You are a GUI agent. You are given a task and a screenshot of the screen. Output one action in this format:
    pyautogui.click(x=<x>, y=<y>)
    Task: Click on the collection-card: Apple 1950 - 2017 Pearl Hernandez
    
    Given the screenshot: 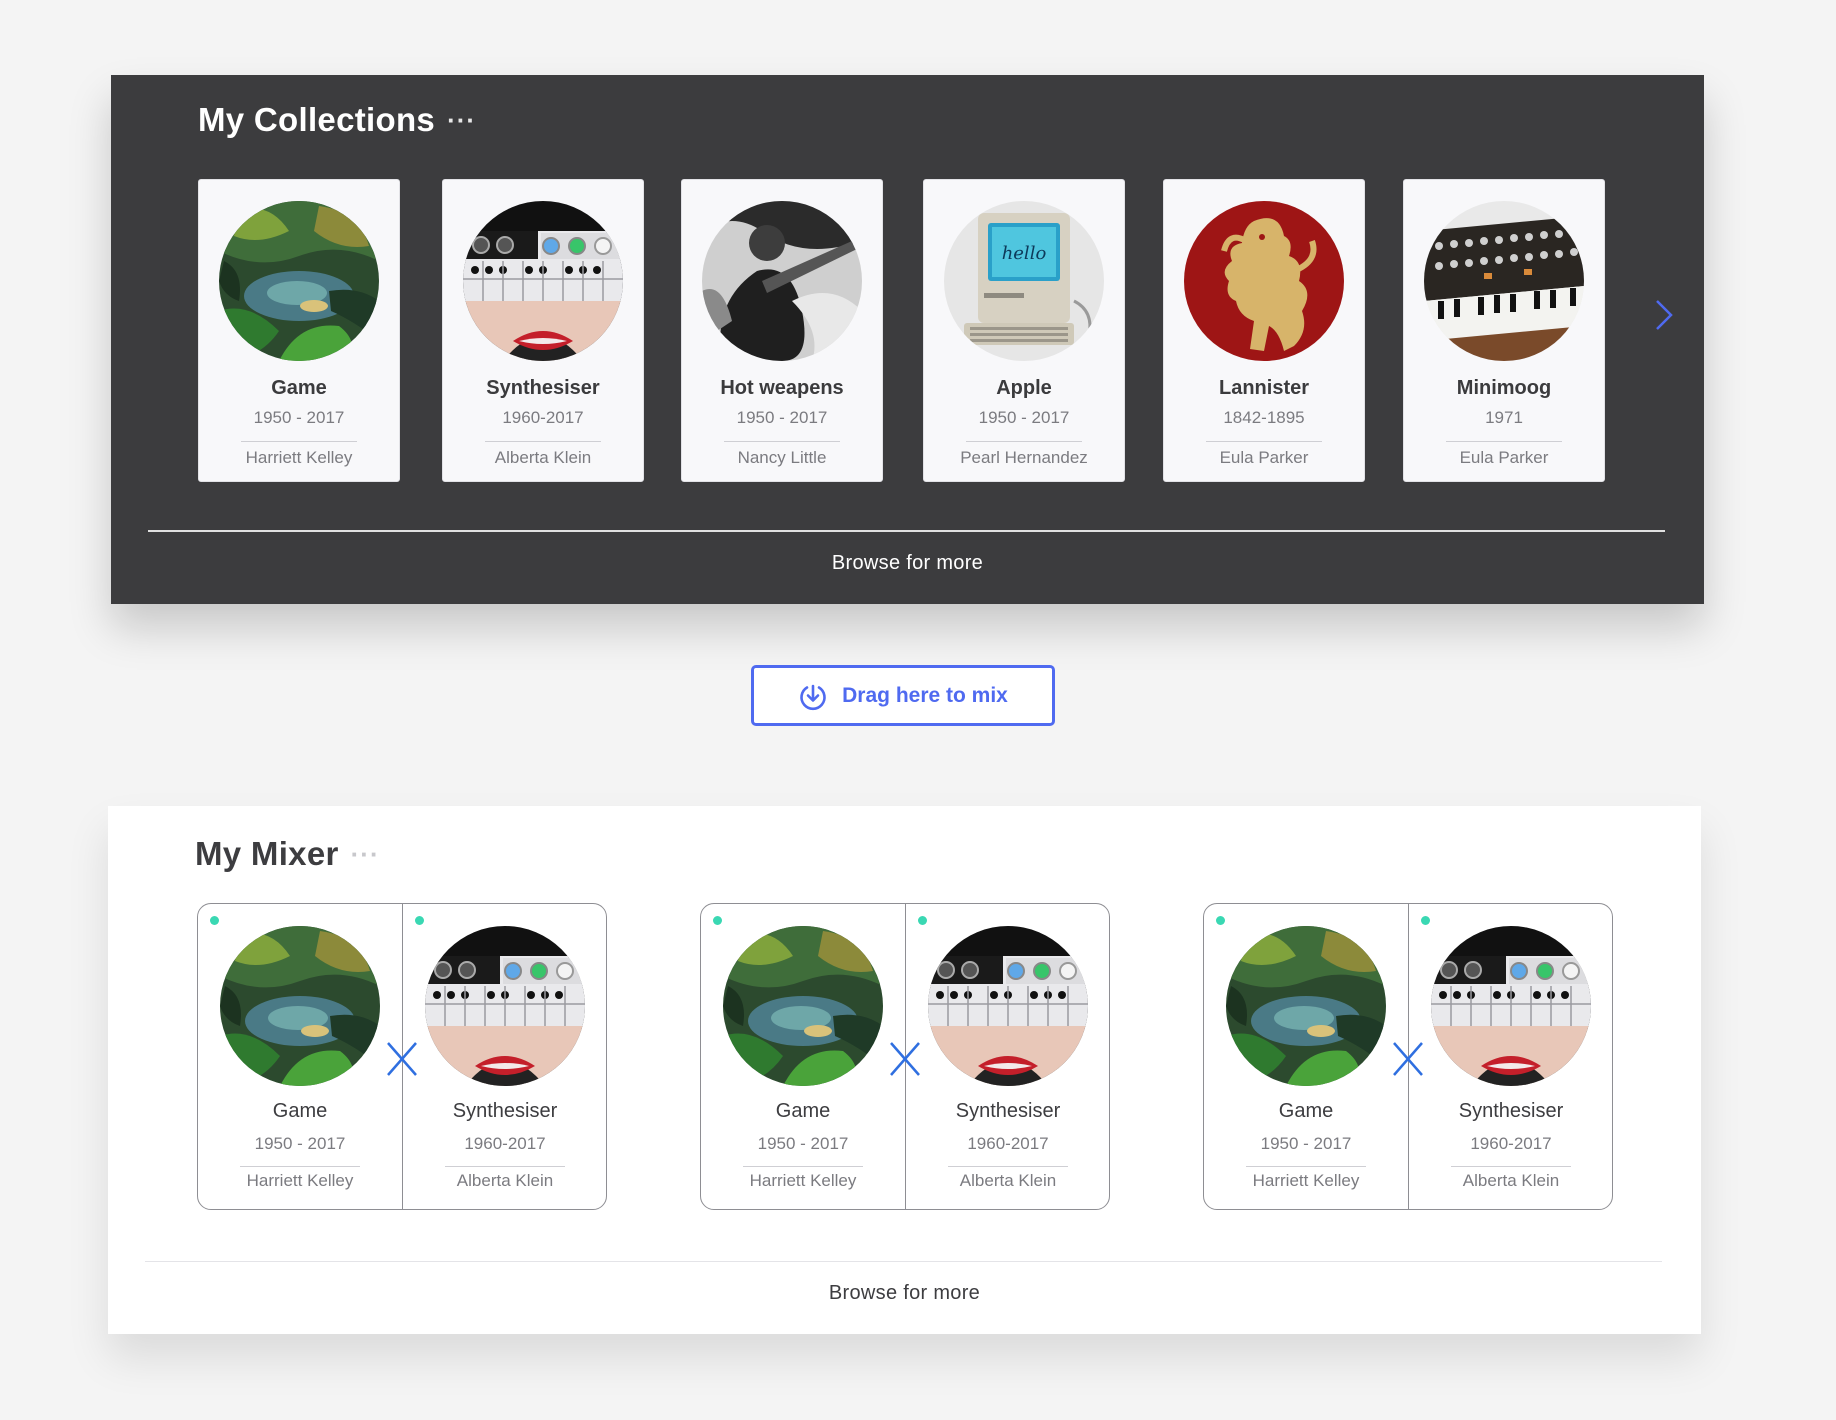 What is the action you would take?
    pyautogui.click(x=1024, y=330)
    